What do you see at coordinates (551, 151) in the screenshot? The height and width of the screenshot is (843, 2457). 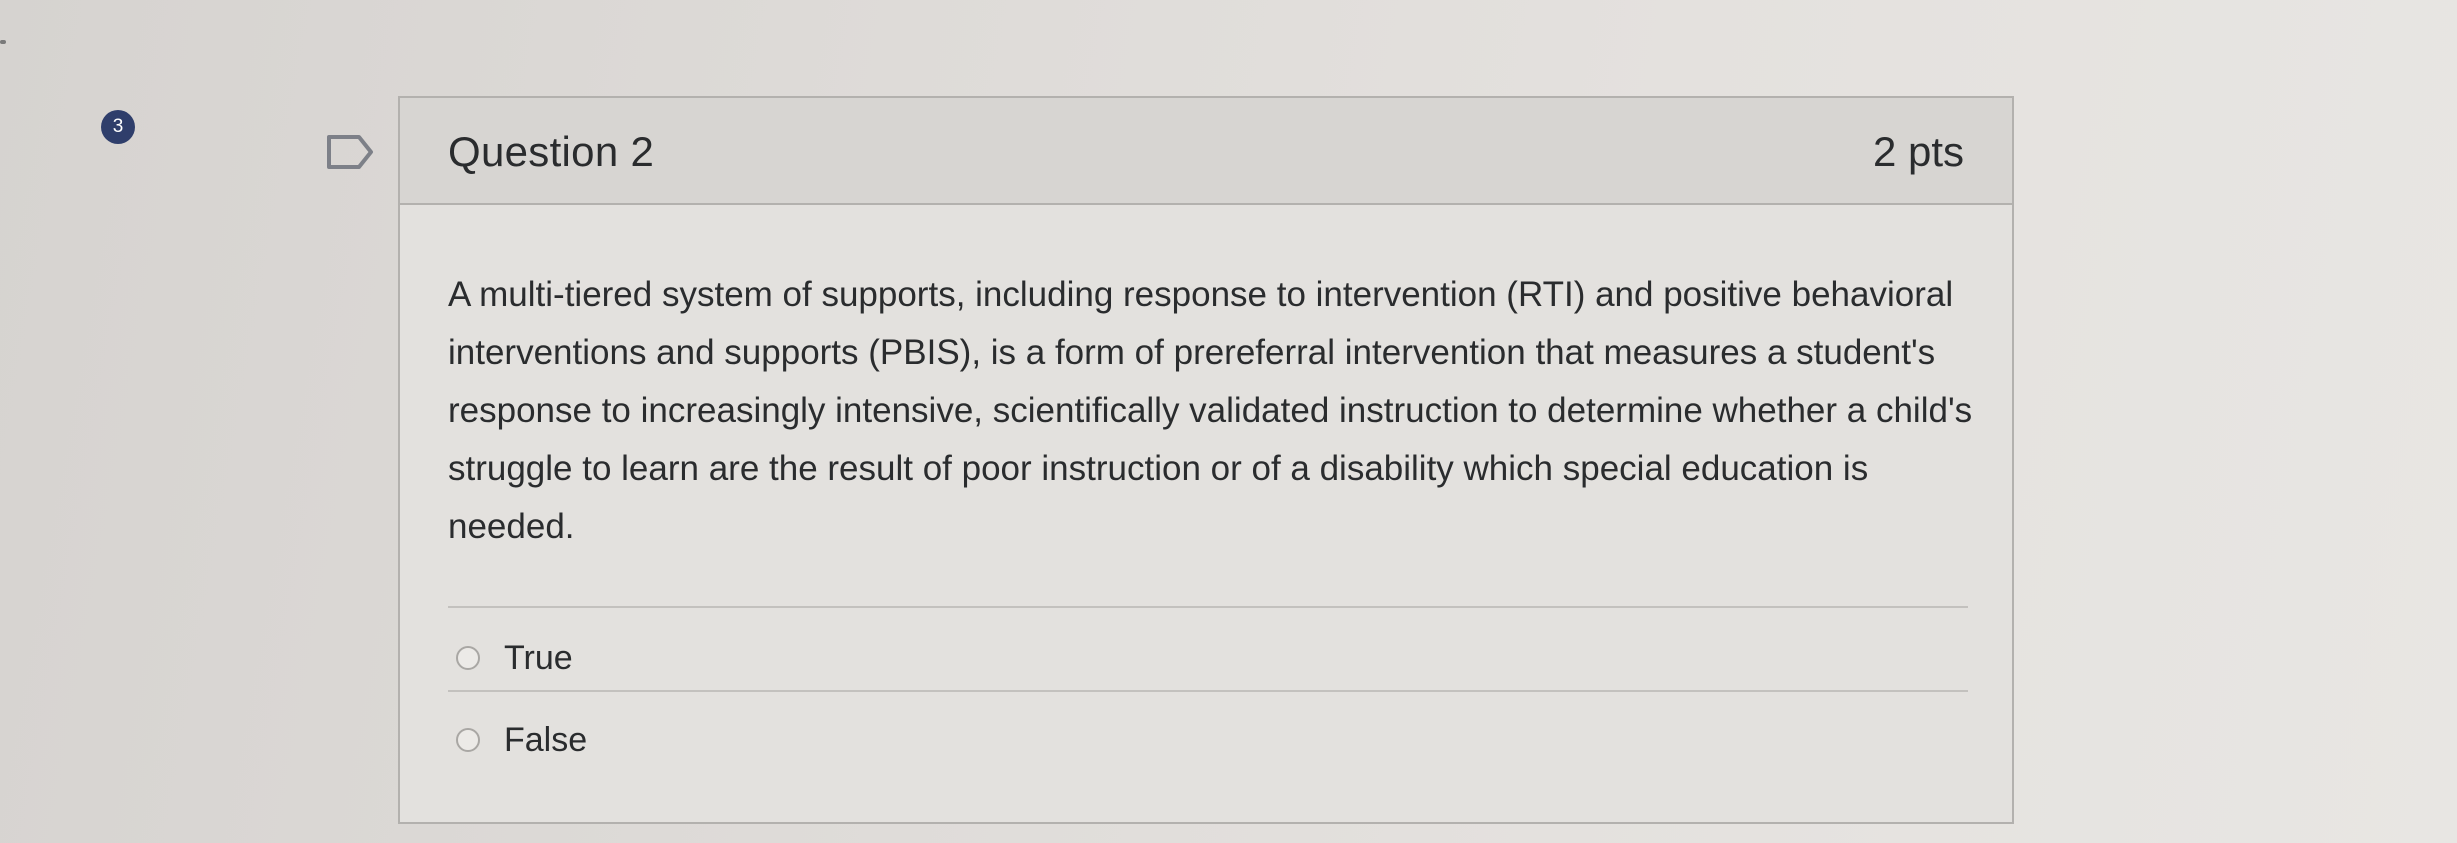 I see `question-title: Question 2` at bounding box center [551, 151].